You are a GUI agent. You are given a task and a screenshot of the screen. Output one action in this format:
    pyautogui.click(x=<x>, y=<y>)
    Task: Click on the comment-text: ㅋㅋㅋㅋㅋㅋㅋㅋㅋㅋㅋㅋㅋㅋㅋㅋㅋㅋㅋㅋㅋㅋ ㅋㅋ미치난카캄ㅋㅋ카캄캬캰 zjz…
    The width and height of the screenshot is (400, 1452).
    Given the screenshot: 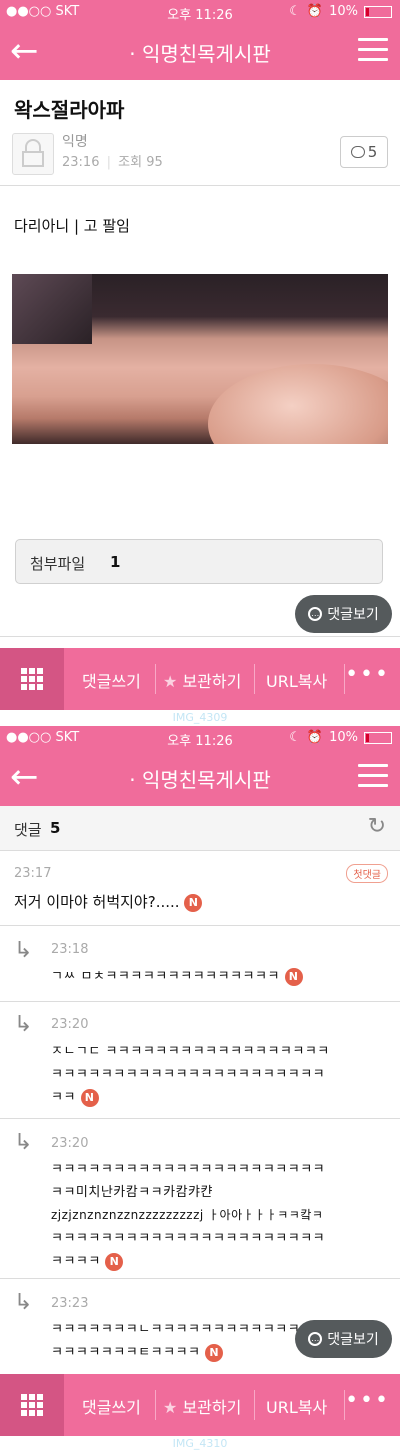 What is the action you would take?
    pyautogui.click(x=188, y=1216)
    